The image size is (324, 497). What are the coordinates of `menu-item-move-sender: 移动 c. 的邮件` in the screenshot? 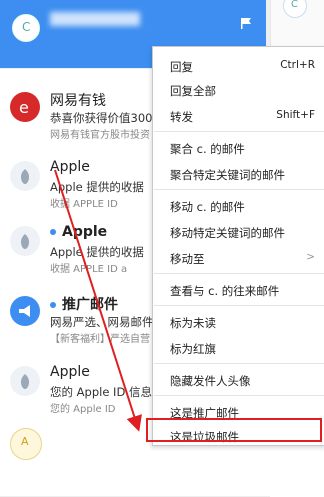 It's located at (238, 206).